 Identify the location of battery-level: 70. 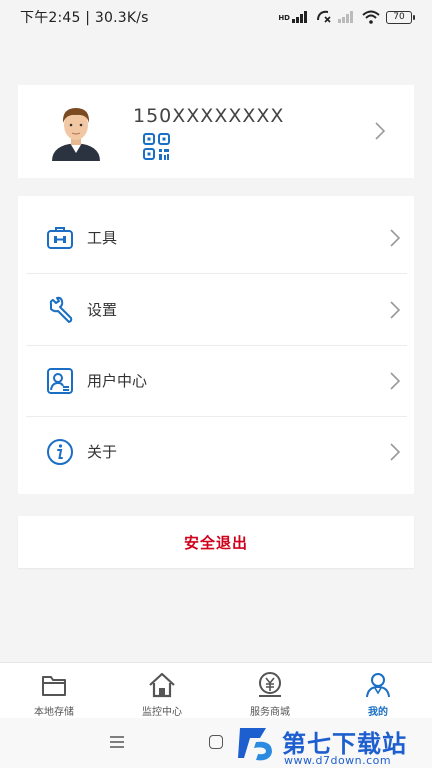
(399, 17).